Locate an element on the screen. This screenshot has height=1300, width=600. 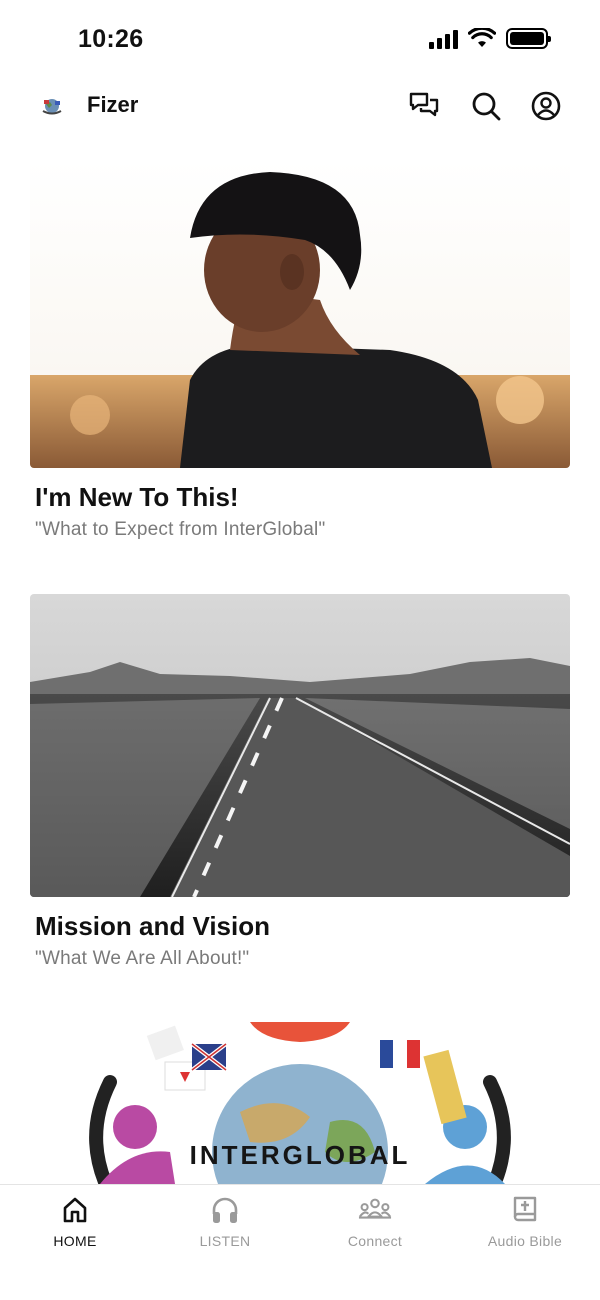
nav-item-connect: Connect is located at coordinates (375, 1228).